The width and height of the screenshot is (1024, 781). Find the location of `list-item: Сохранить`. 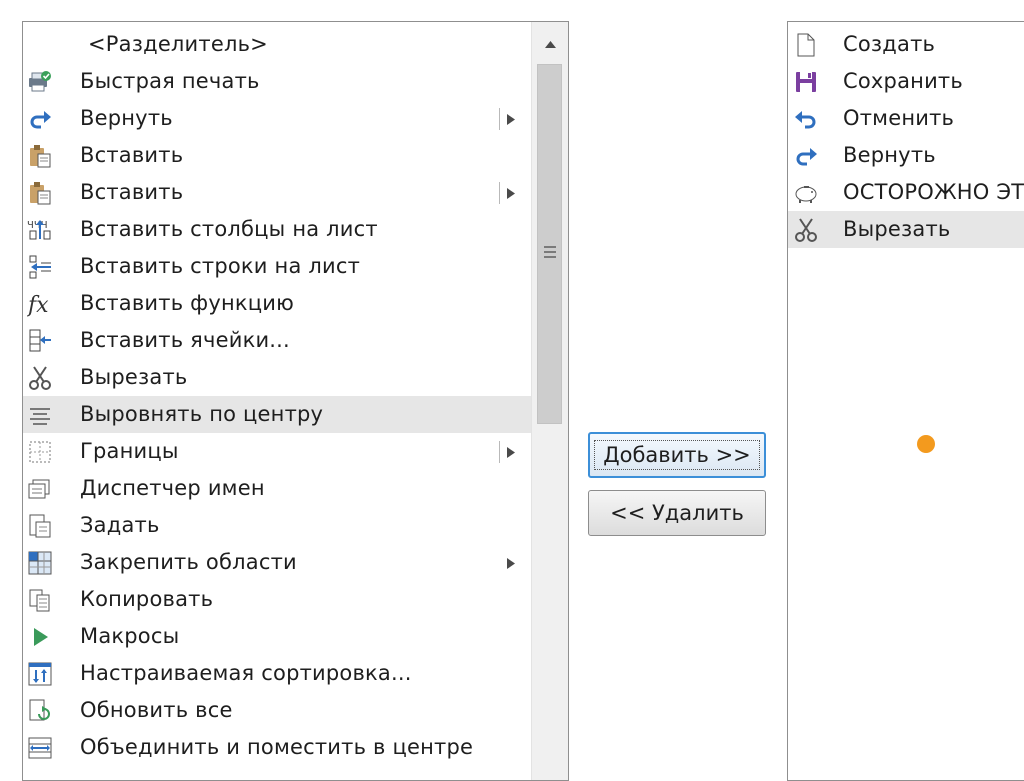

list-item: Сохранить is located at coordinates (906, 81).